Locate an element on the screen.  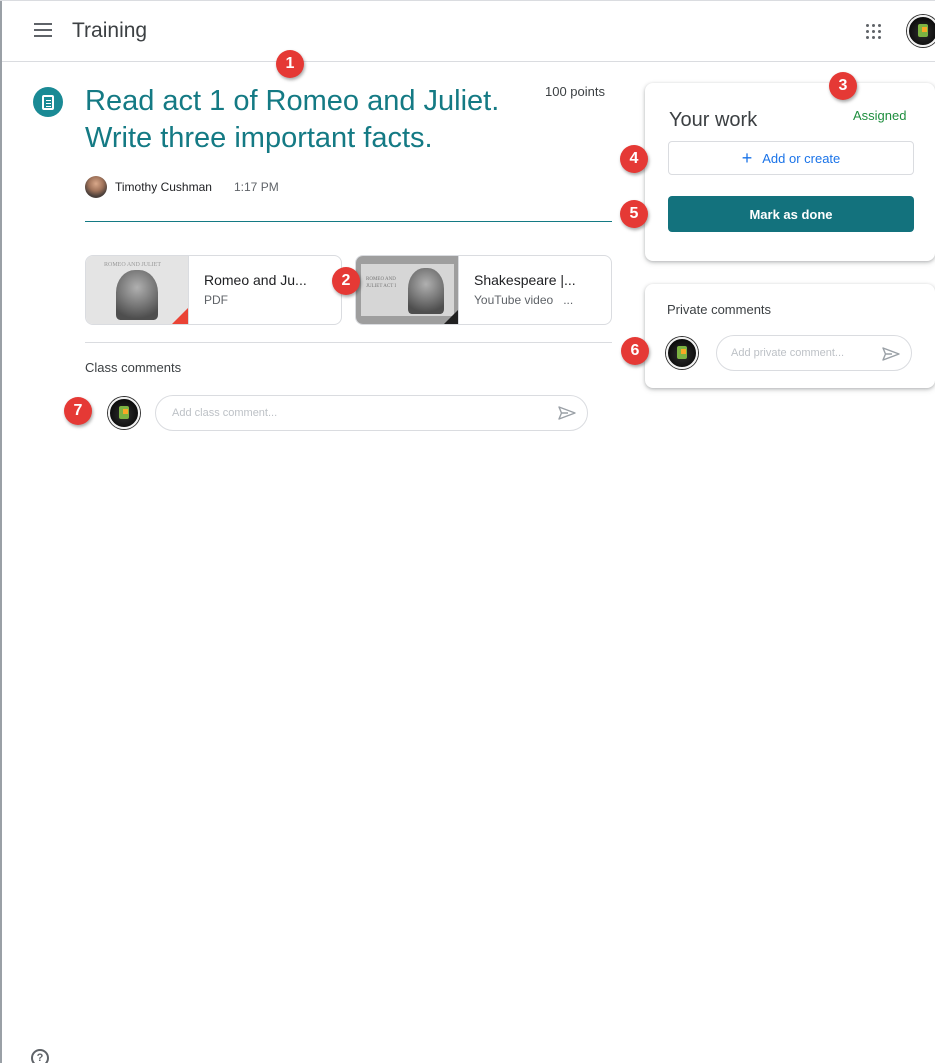
attachments-divider is located at coordinates (348, 342).